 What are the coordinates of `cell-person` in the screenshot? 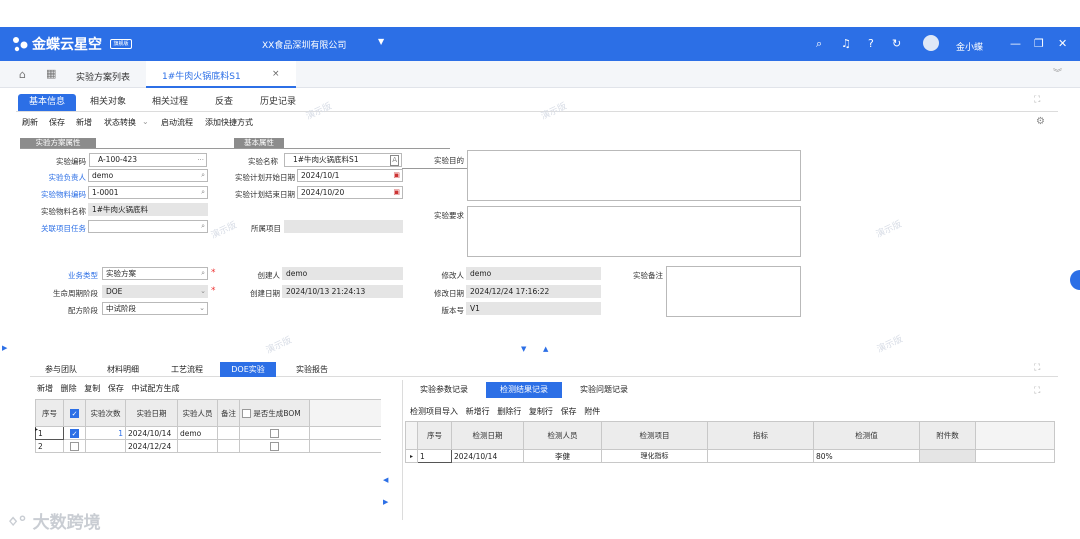 It's located at (197, 446).